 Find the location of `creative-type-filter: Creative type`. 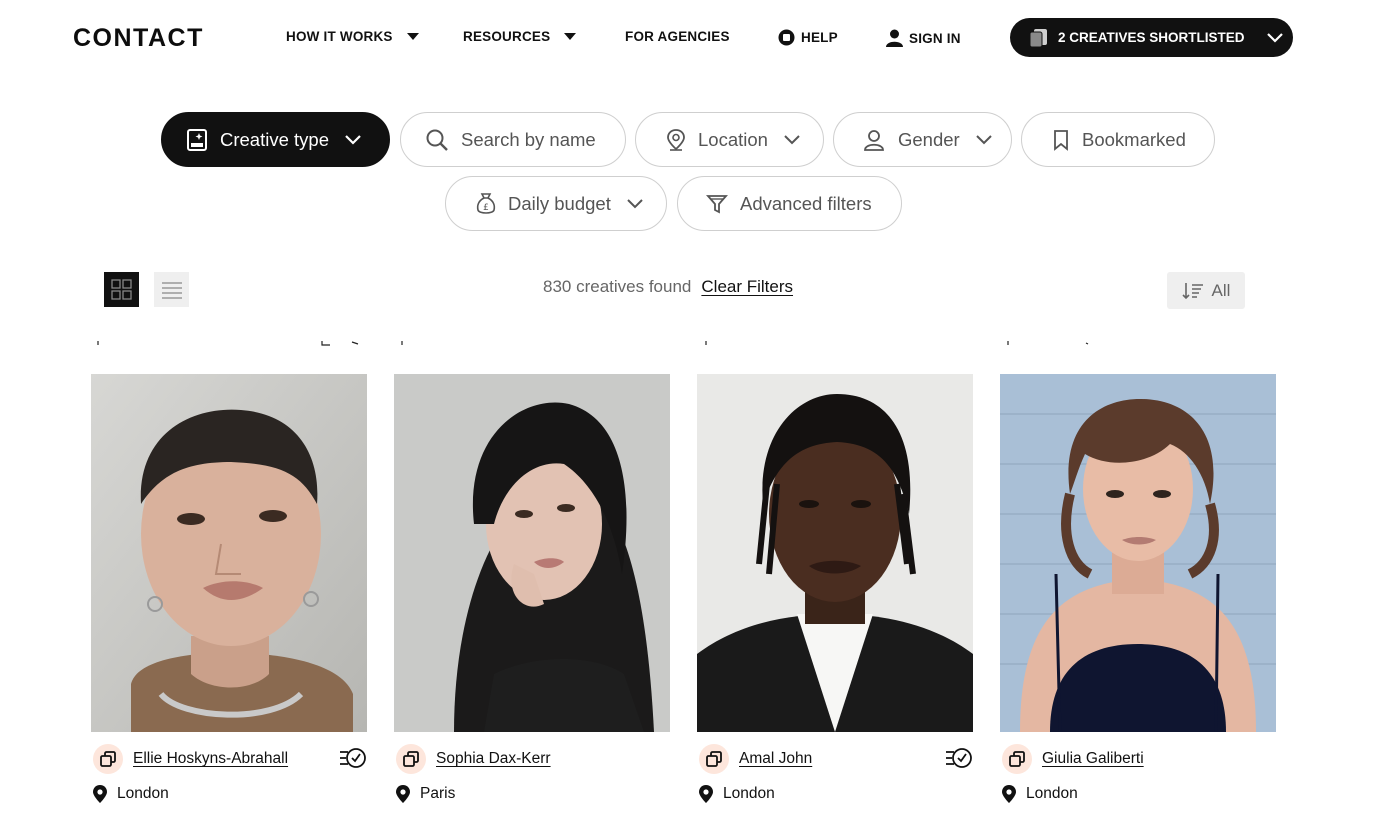

creative-type-filter: Creative type is located at coordinates (275, 139).